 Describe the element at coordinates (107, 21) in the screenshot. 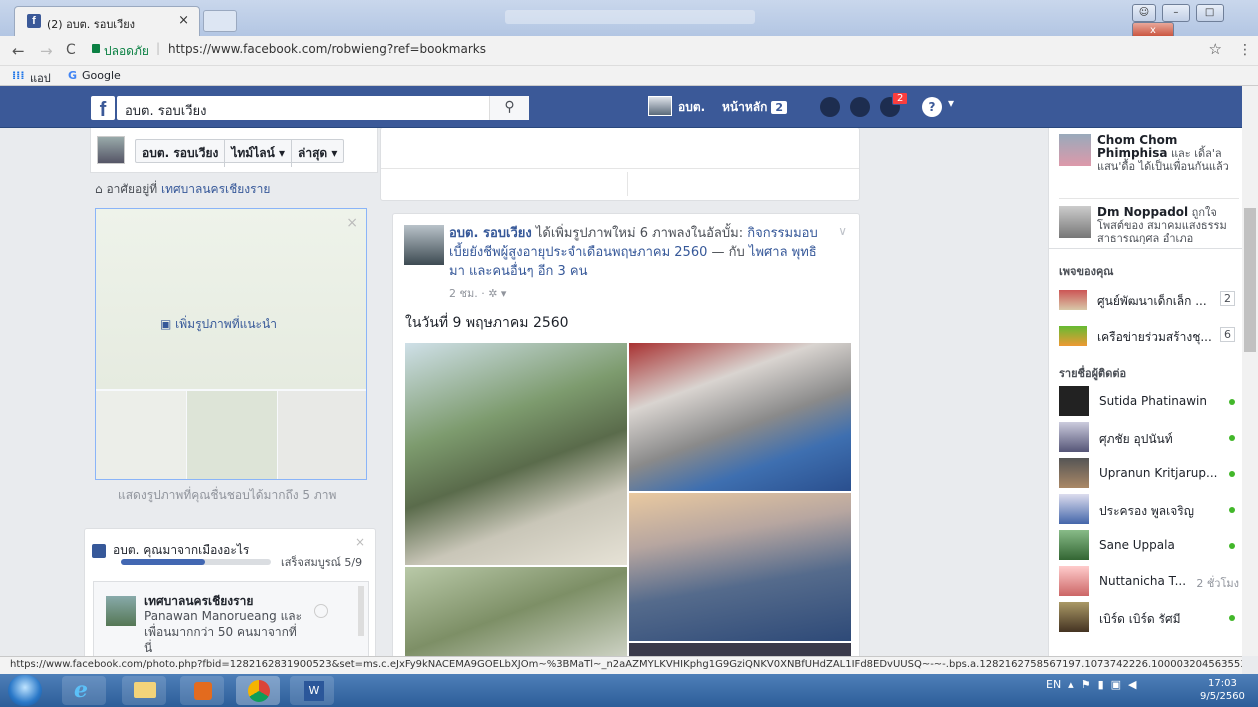

I see `browser-tab: f (2) อบต. รอบเวียง ×` at that location.